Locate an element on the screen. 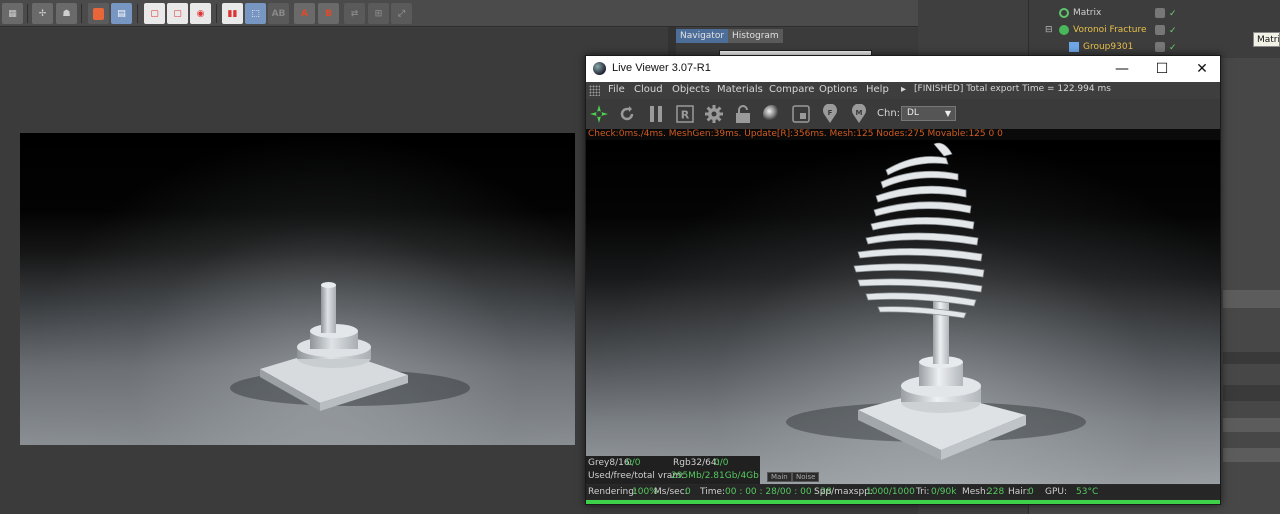 The height and width of the screenshot is (514, 1280). render-picture-viewer-icon: ▢ is located at coordinates (177, 13).